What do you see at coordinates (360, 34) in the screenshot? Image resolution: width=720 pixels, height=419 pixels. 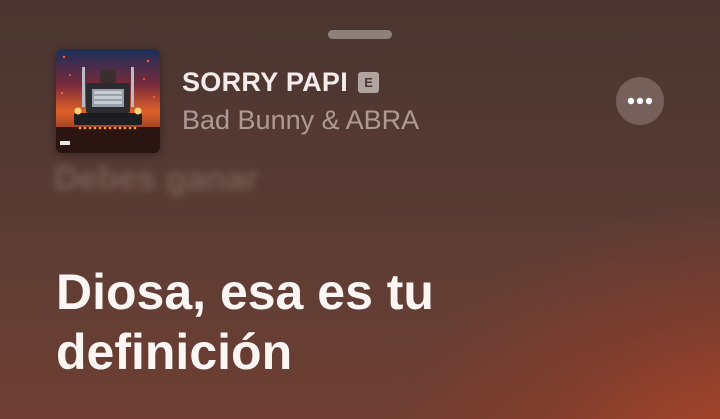 I see `sheet-grabber` at bounding box center [360, 34].